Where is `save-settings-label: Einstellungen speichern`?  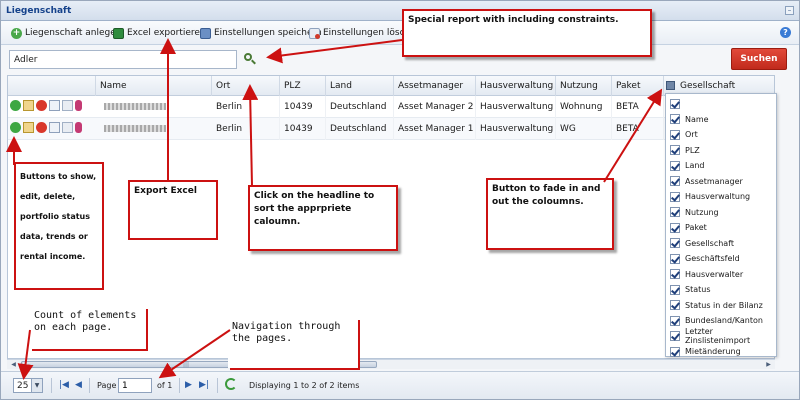 save-settings-label: Einstellungen speichern is located at coordinates (268, 33).